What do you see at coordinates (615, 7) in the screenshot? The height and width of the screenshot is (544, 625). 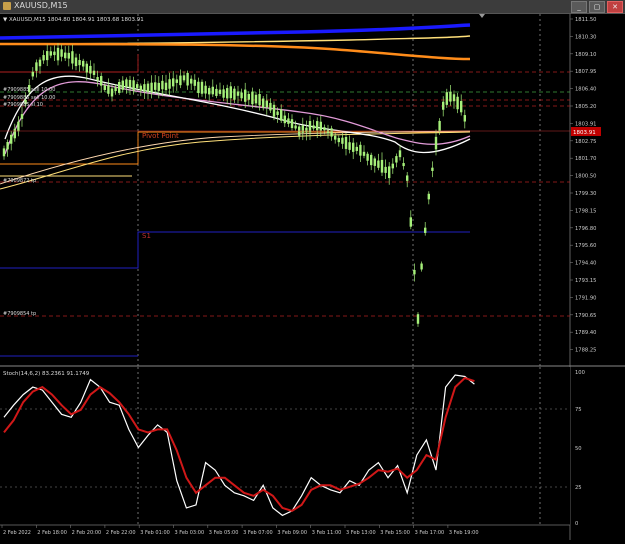 I see `close-button: ✕` at bounding box center [615, 7].